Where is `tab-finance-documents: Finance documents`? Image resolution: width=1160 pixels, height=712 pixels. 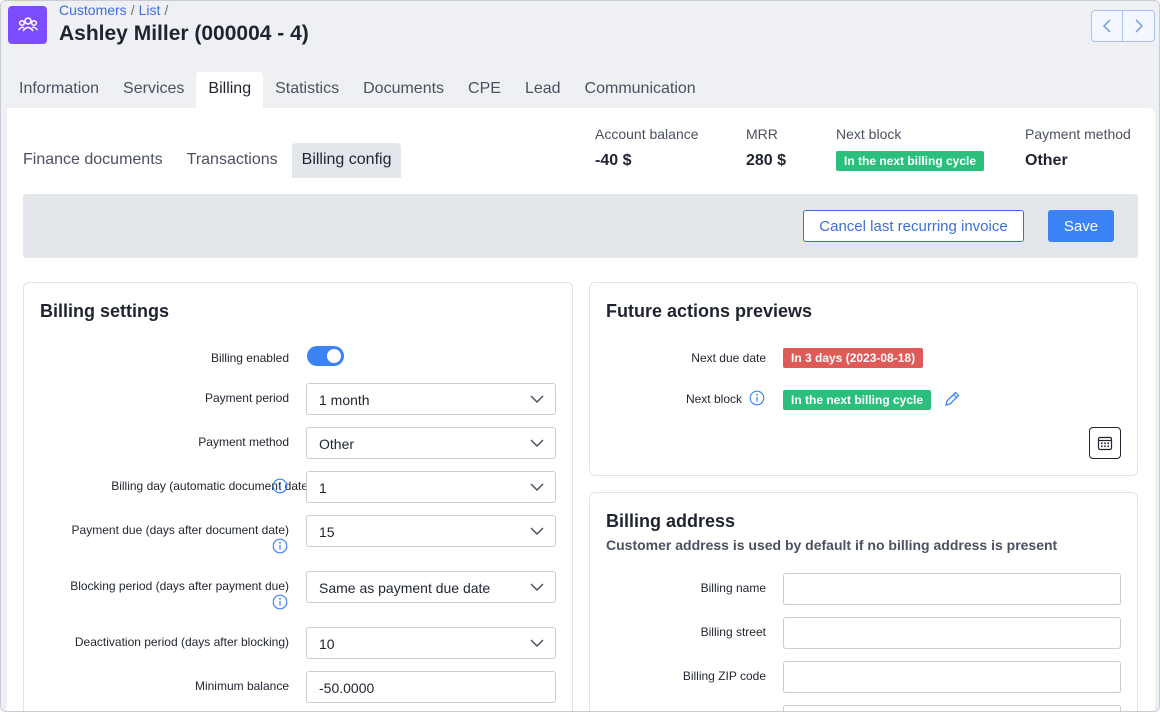
tab-finance-documents: Finance documents is located at coordinates (93, 160).